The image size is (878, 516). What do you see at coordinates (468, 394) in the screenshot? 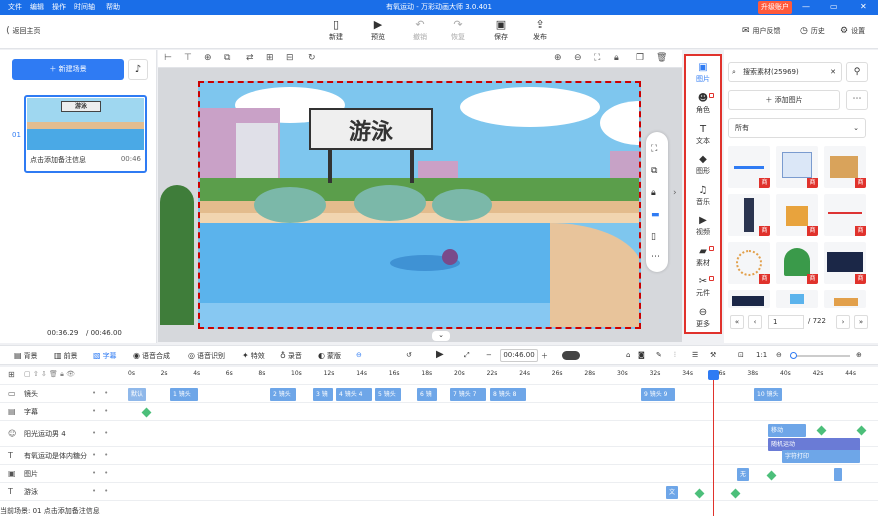
I see `camera-clip: 7 镜头 7` at bounding box center [468, 394].